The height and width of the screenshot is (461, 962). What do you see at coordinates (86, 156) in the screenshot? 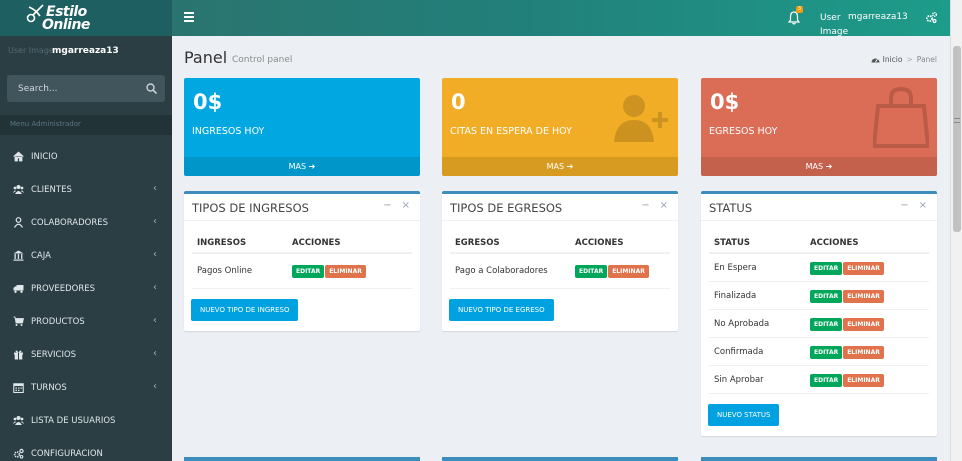
I see `sidebar-item-inicio: INICIO` at bounding box center [86, 156].